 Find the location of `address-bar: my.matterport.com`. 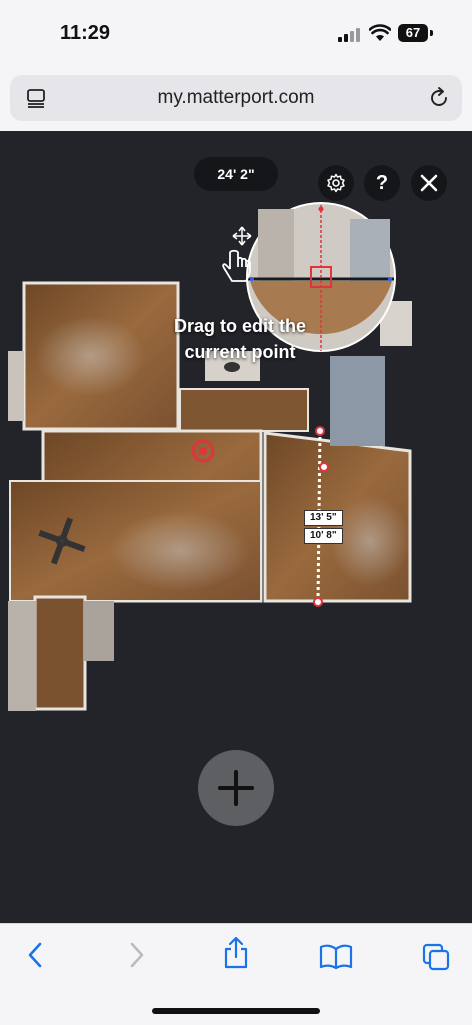

address-bar: my.matterport.com is located at coordinates (236, 98).